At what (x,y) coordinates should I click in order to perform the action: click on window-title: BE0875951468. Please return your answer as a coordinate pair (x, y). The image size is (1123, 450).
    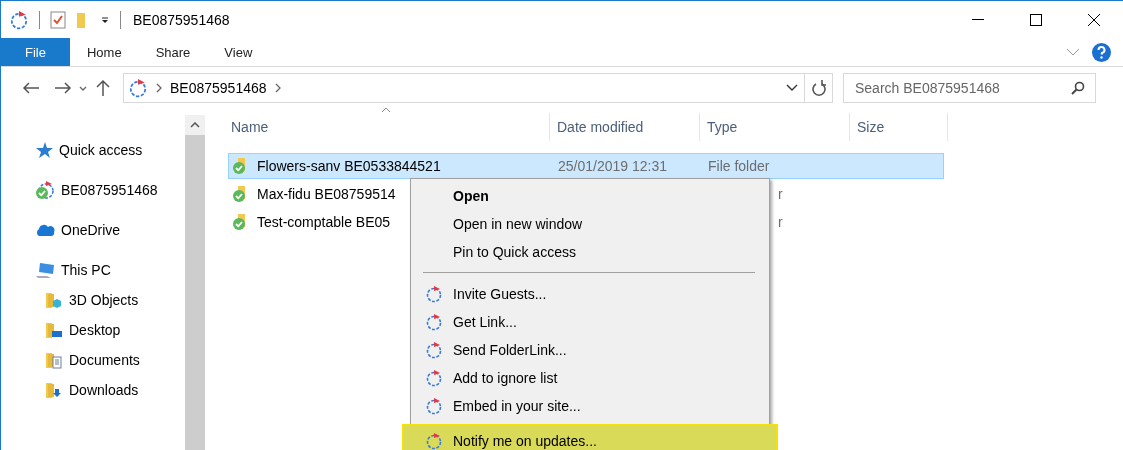
    Looking at the image, I should click on (181, 19).